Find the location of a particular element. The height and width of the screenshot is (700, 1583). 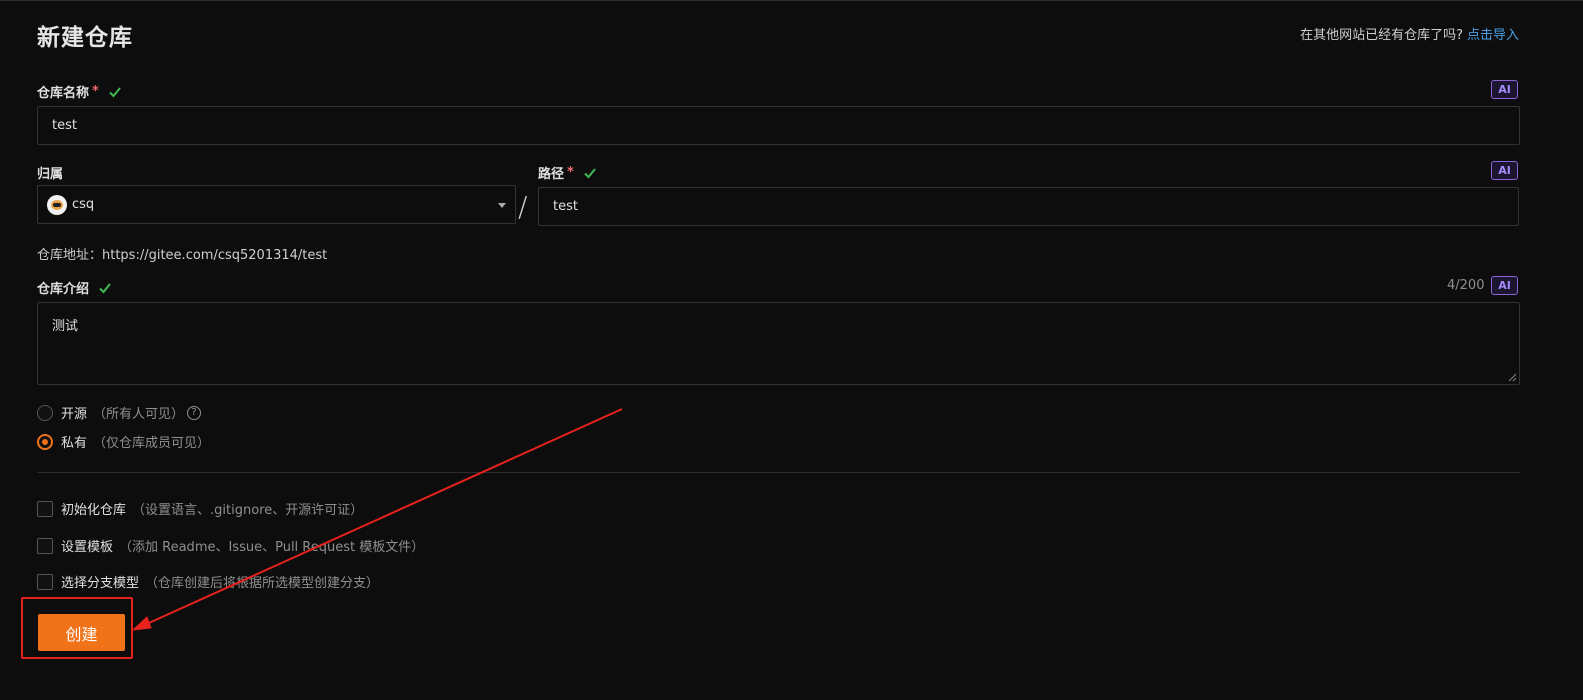

import-link: 点击导入 is located at coordinates (1493, 35).